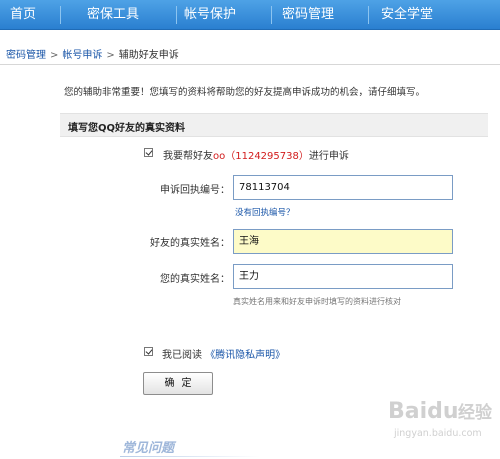  What do you see at coordinates (423, 411) in the screenshot?
I see `watermark-brand: Baidu` at bounding box center [423, 411].